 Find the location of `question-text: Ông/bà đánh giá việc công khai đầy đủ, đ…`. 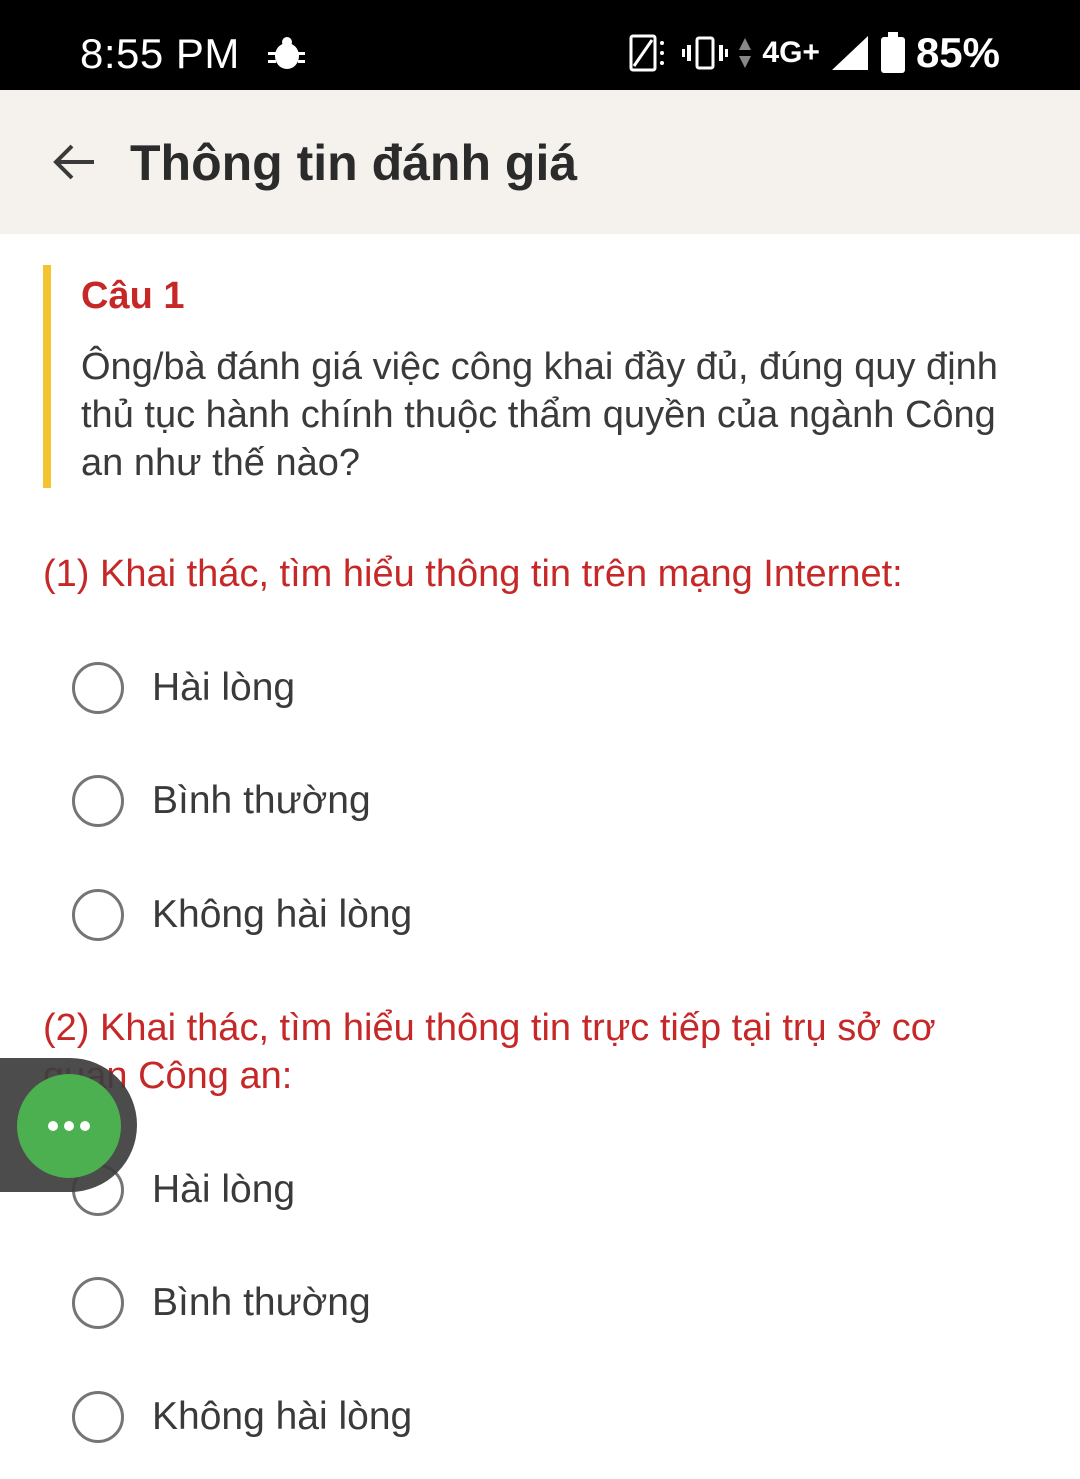

question-text: Ông/bà đánh giá việc công khai đầy đủ, đ… is located at coordinates (539, 415).